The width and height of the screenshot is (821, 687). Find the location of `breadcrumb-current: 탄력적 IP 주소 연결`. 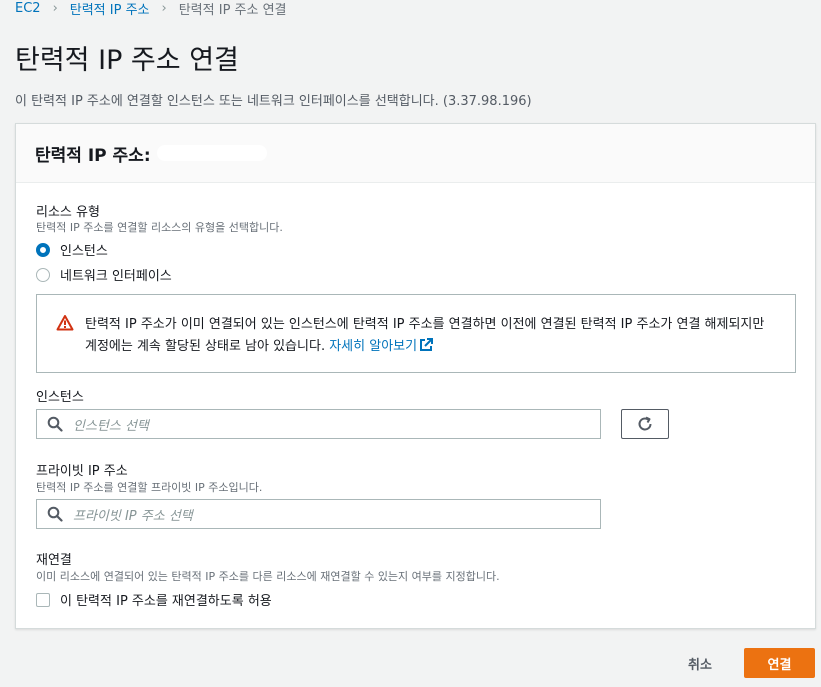

breadcrumb-current: 탄력적 IP 주소 연결 is located at coordinates (232, 10).